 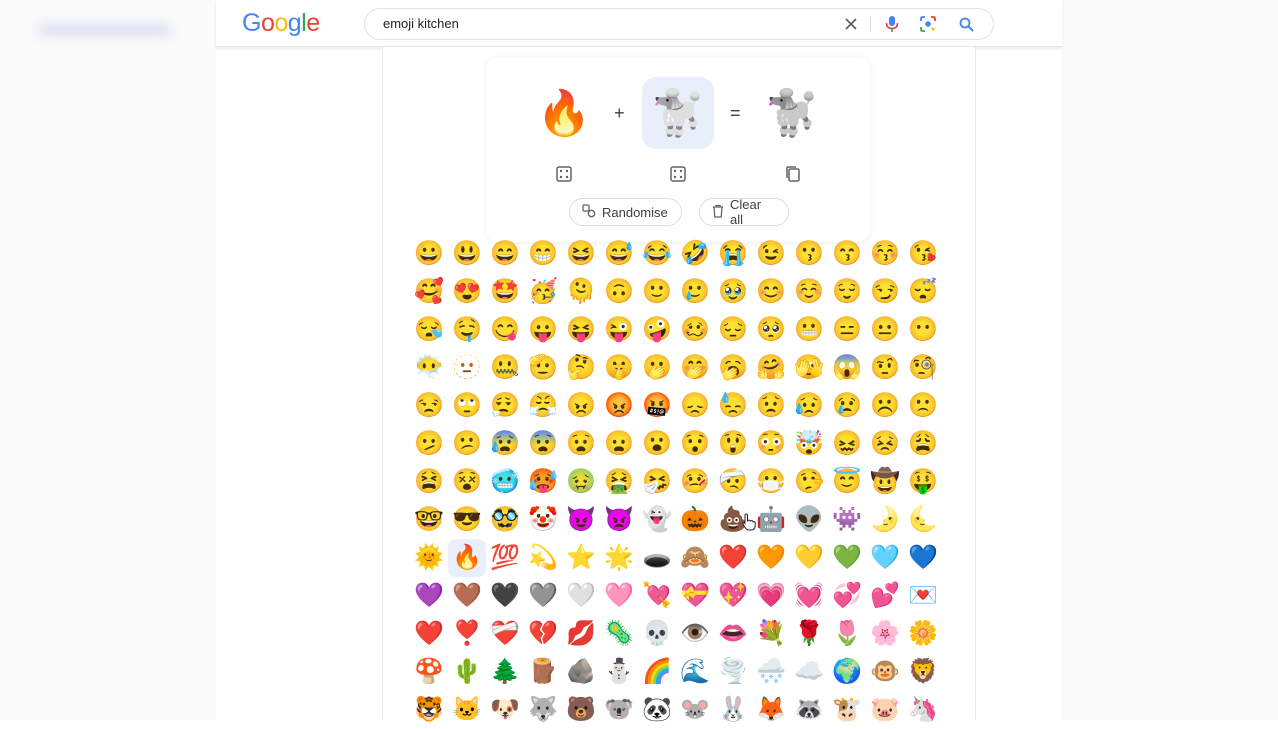 I want to click on emoji-option: 🖤, so click(x=505, y=596).